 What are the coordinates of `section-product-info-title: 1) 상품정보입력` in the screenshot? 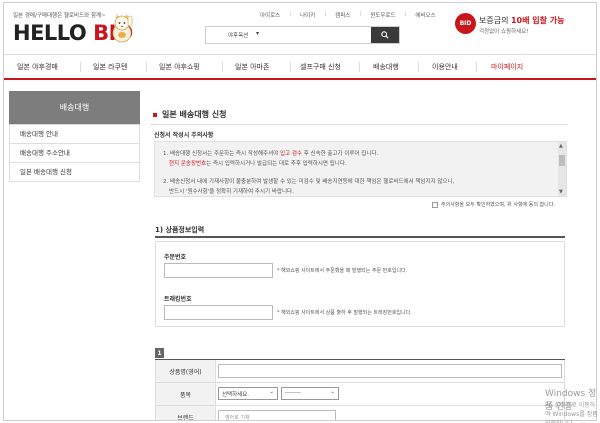 It's located at (180, 230).